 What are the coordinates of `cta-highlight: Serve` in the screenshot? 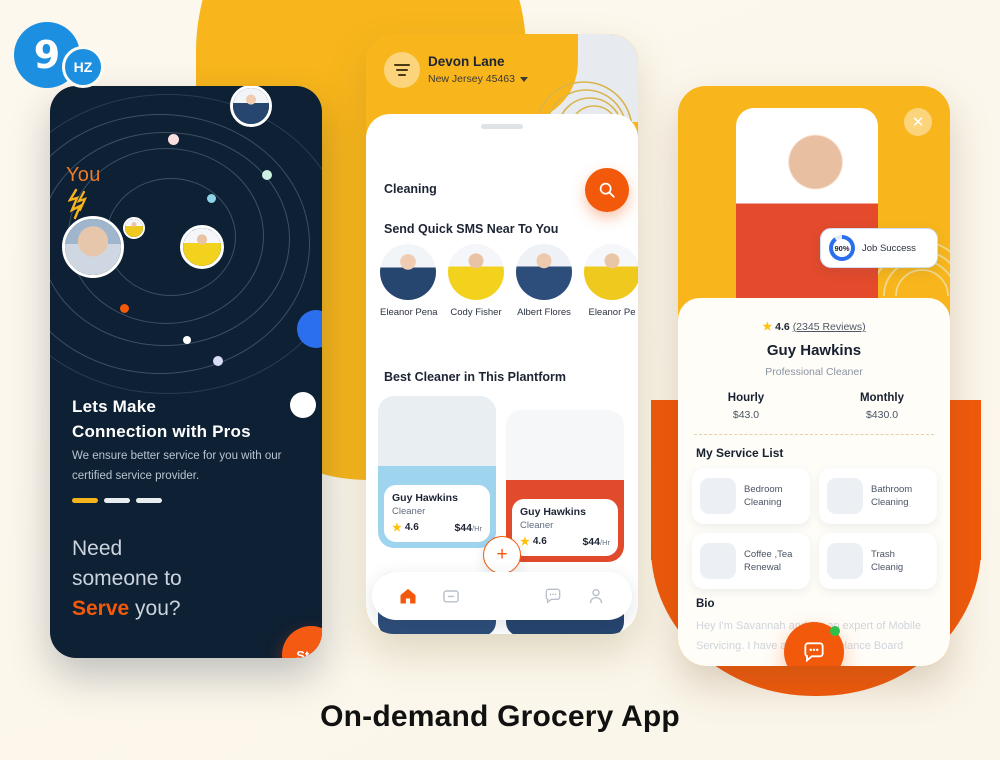 It's located at (101, 608).